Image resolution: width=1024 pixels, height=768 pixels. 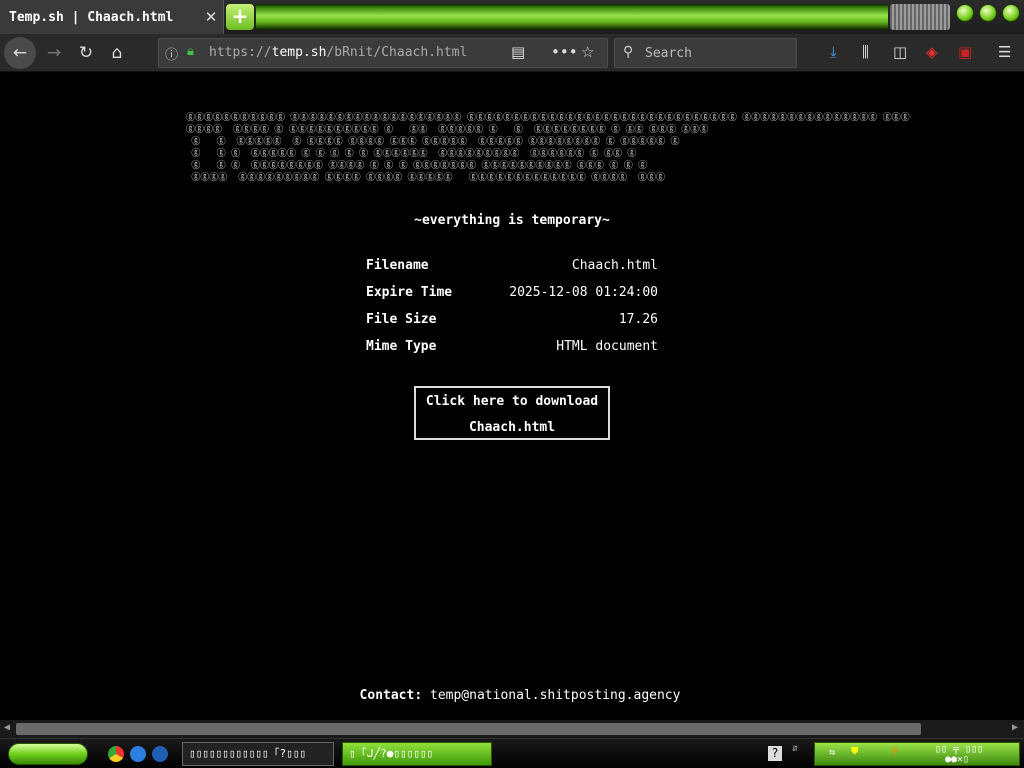 What do you see at coordinates (171, 53) in the screenshot?
I see `info-icon: ⓘ` at bounding box center [171, 53].